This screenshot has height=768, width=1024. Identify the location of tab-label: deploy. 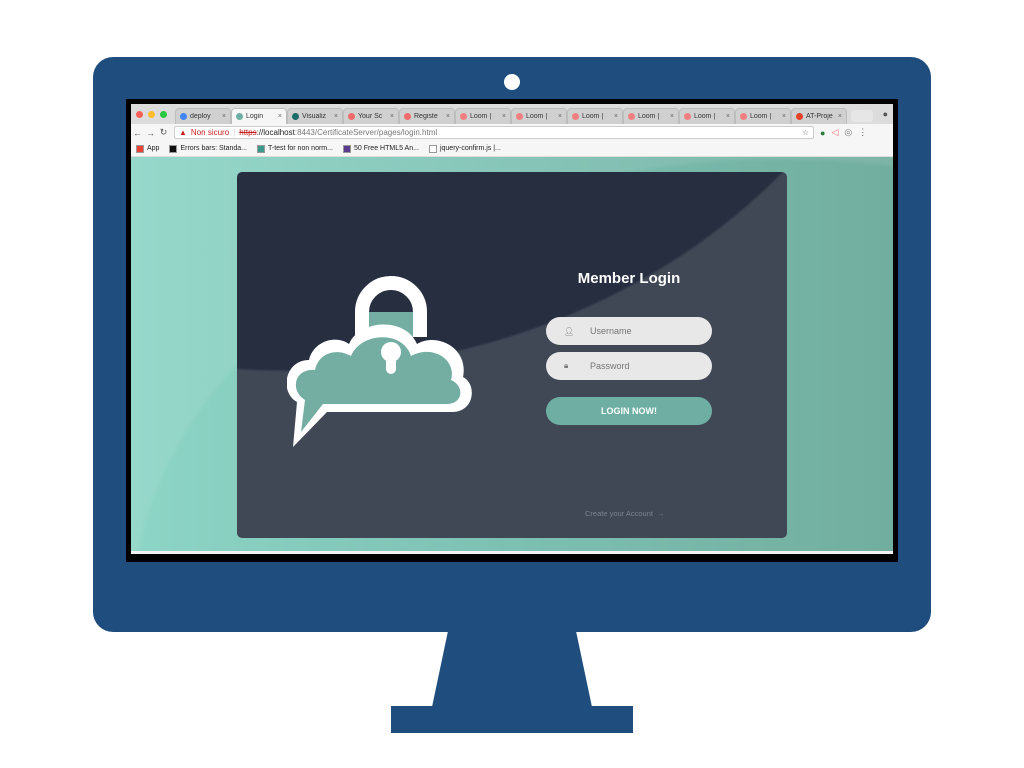
(200, 116).